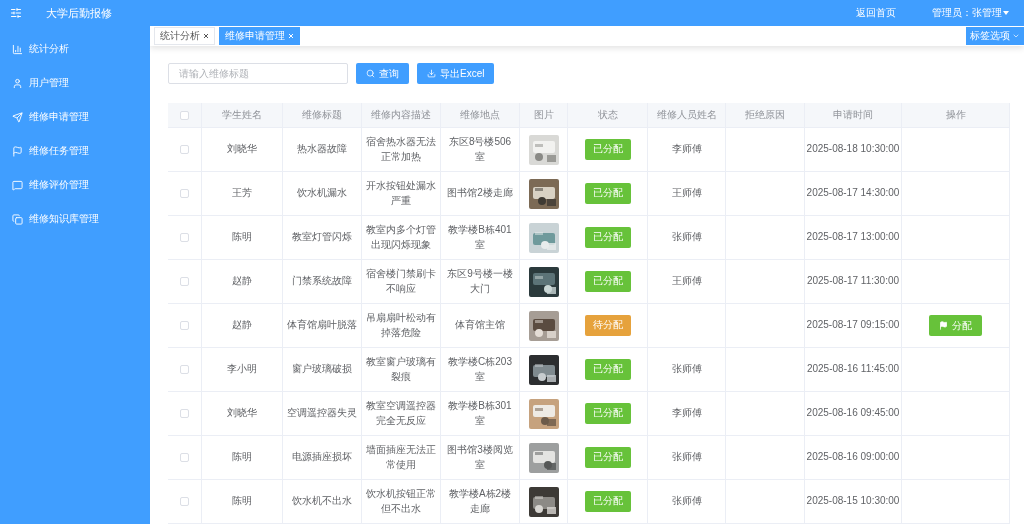  I want to click on column-header: 图片, so click(544, 115).